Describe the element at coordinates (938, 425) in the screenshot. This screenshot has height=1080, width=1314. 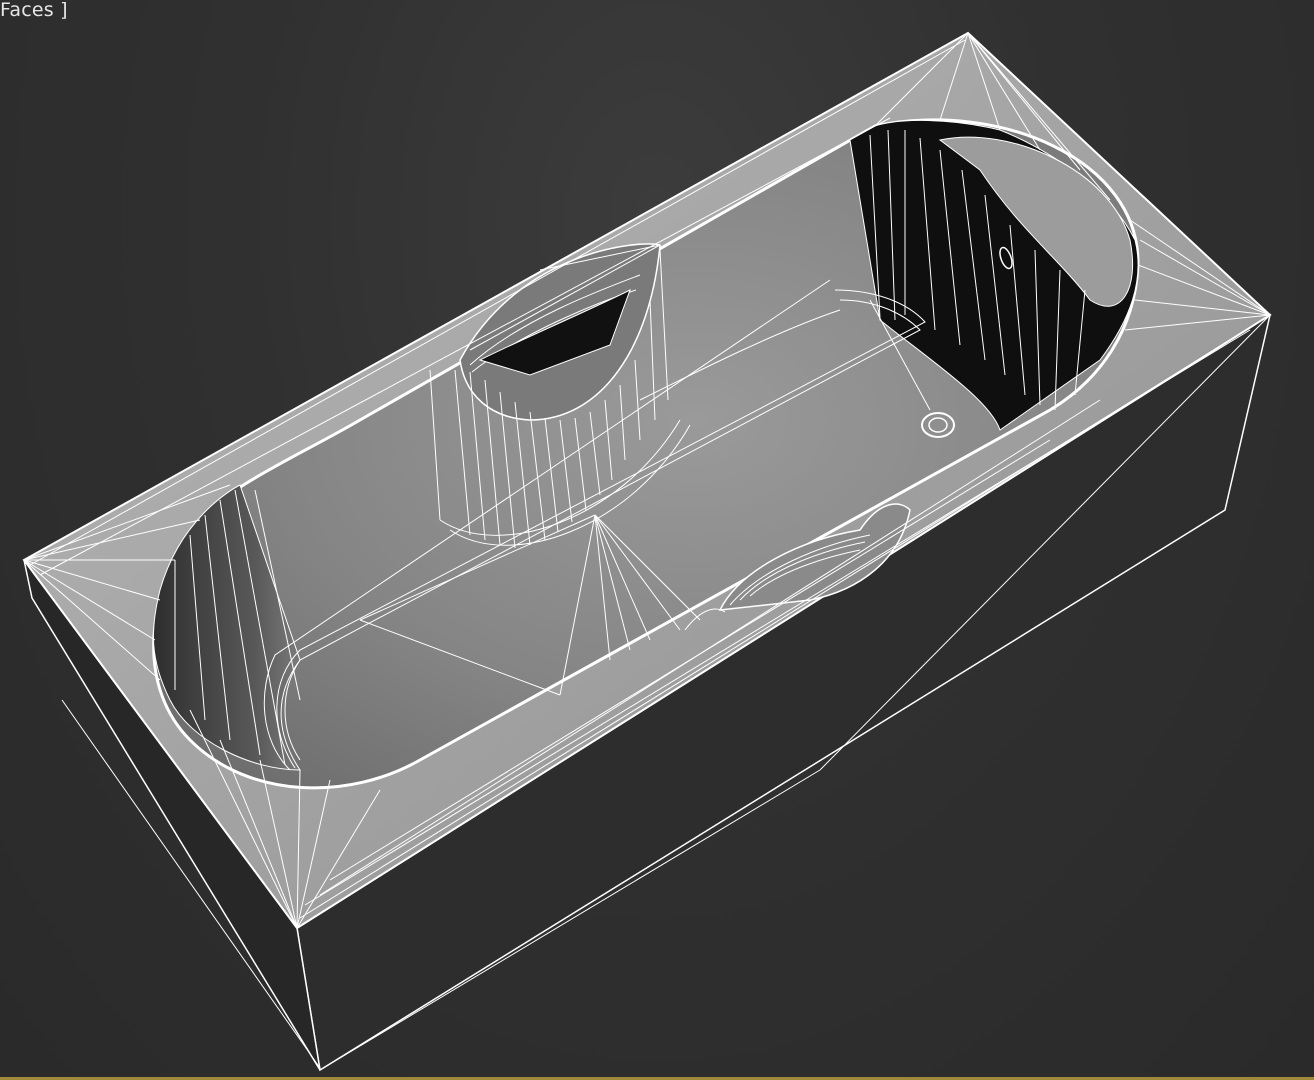
I see `drain-icon` at that location.